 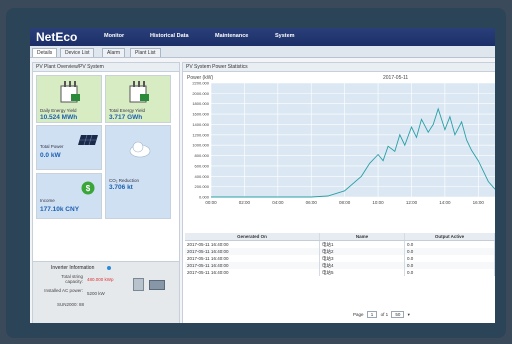 What do you see at coordinates (47, 200) in the screenshot?
I see `income-label: Income` at bounding box center [47, 200].